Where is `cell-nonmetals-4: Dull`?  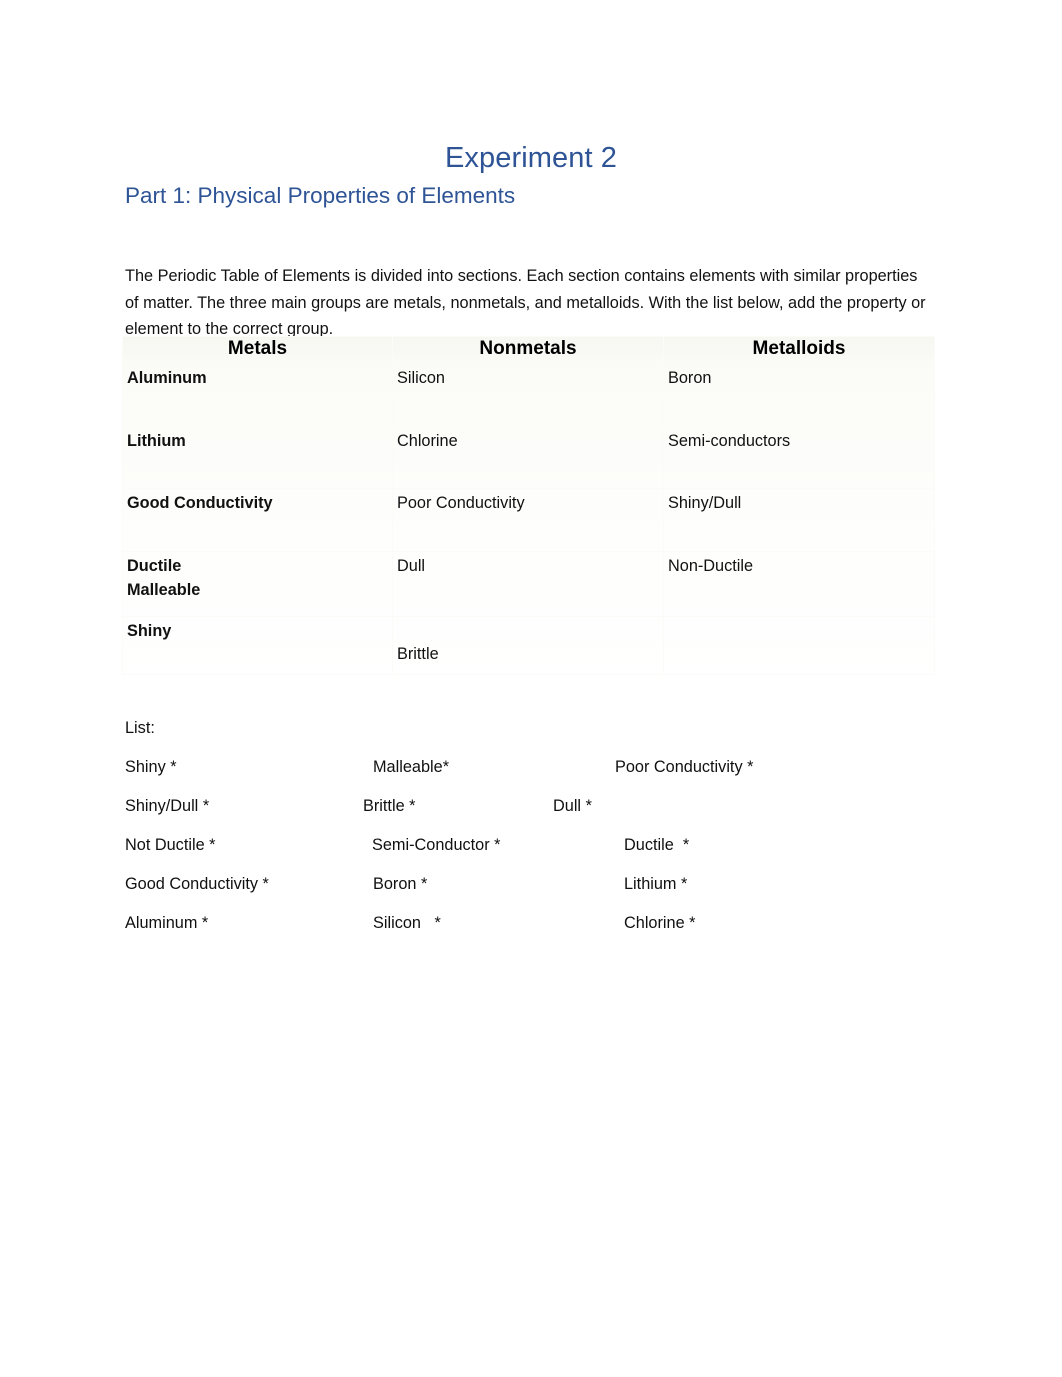
cell-nonmetals-4: Dull is located at coordinates (528, 584).